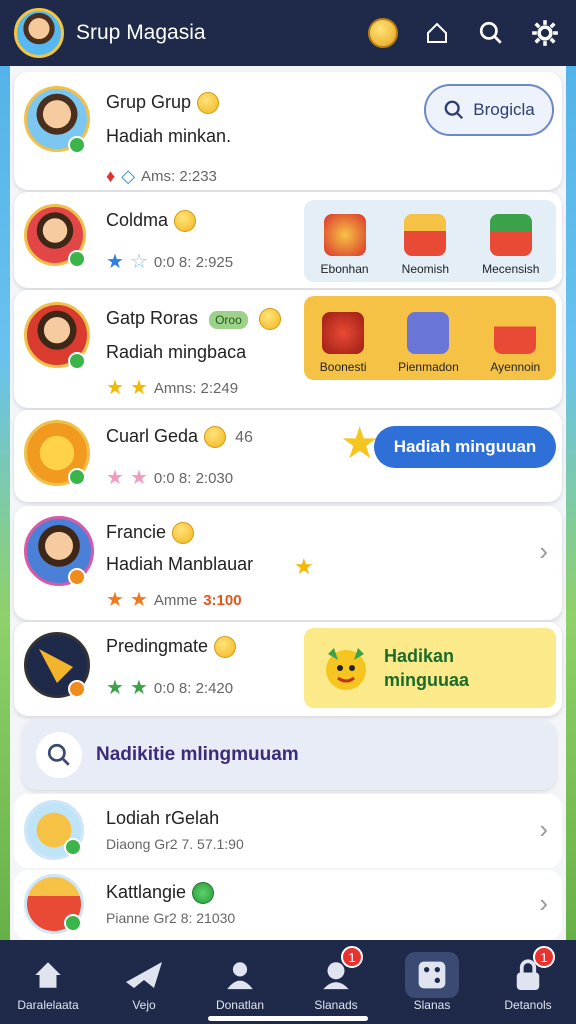 The height and width of the screenshot is (1024, 576). I want to click on nav-donation: Donatlan, so click(240, 982).